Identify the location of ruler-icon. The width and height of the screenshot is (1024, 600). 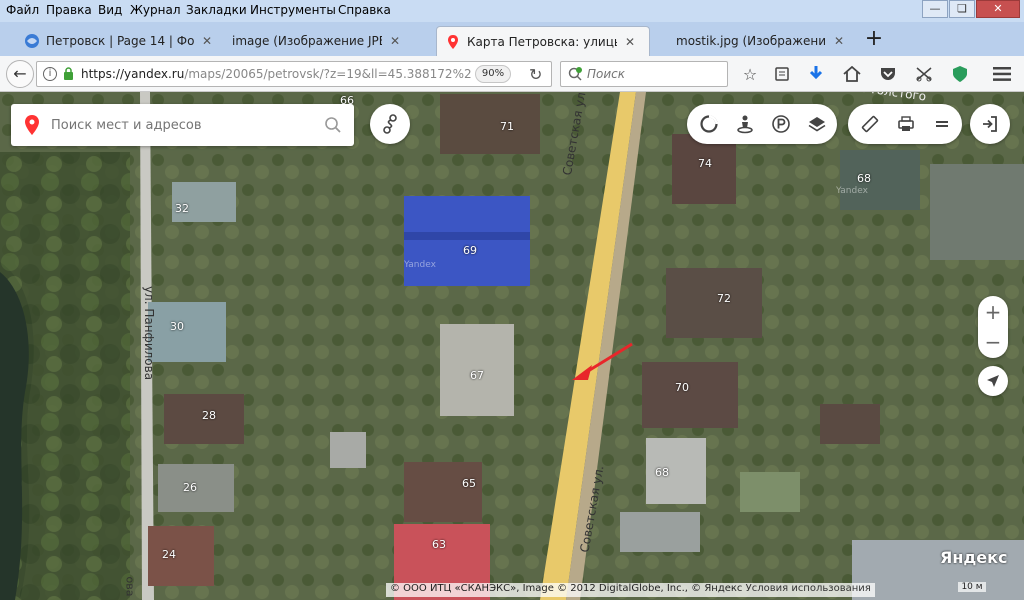
(870, 124).